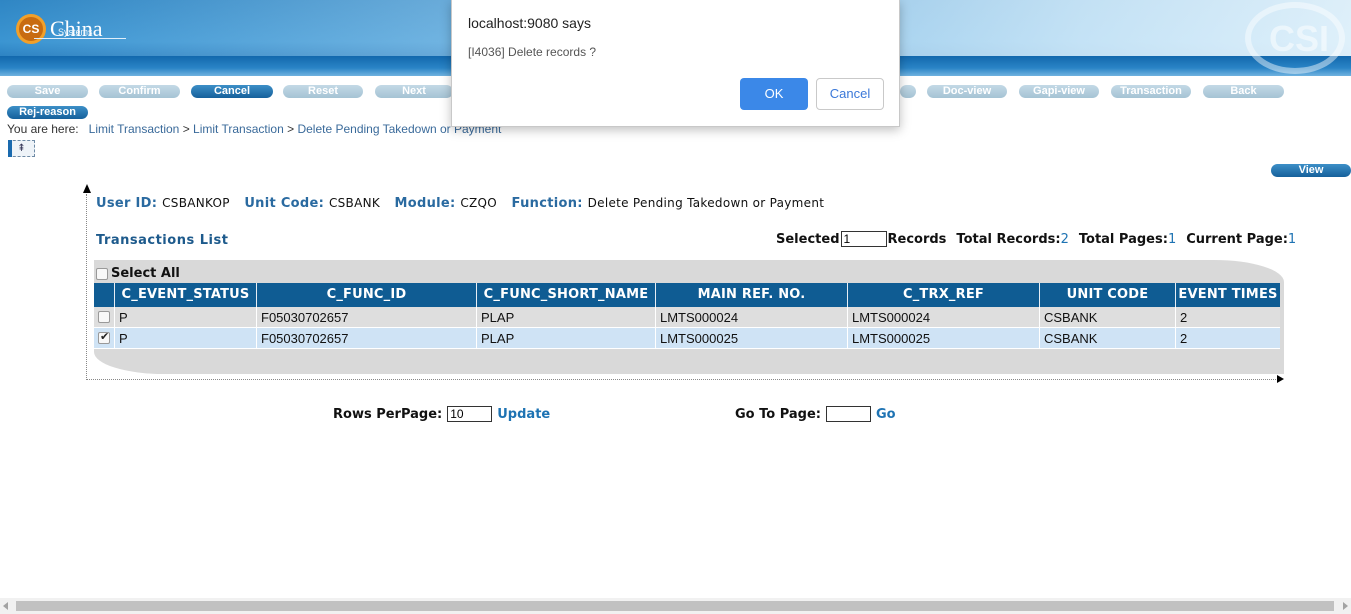  Describe the element at coordinates (1172, 239) in the screenshot. I see `total-pages-value: 1` at that location.